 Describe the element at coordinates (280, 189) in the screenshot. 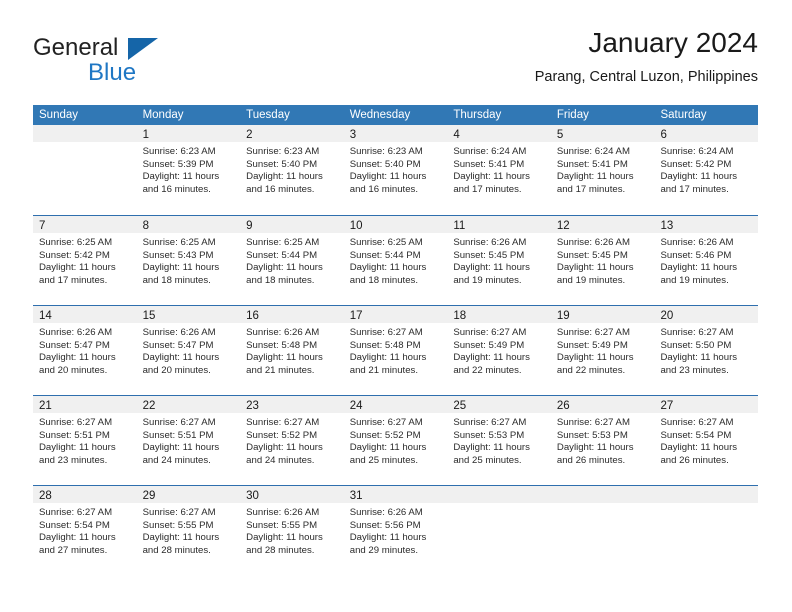

I see `day-daylight-2-text: and 16 minutes.` at that location.